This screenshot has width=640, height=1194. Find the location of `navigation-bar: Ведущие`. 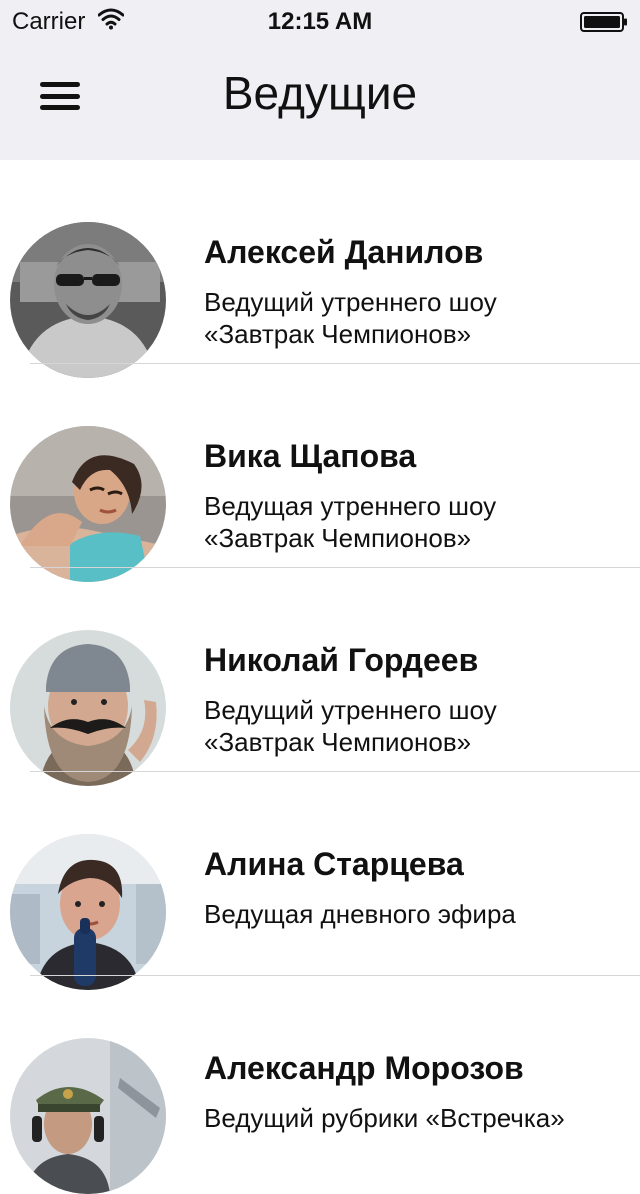

navigation-bar: Ведущие is located at coordinates (320, 100).